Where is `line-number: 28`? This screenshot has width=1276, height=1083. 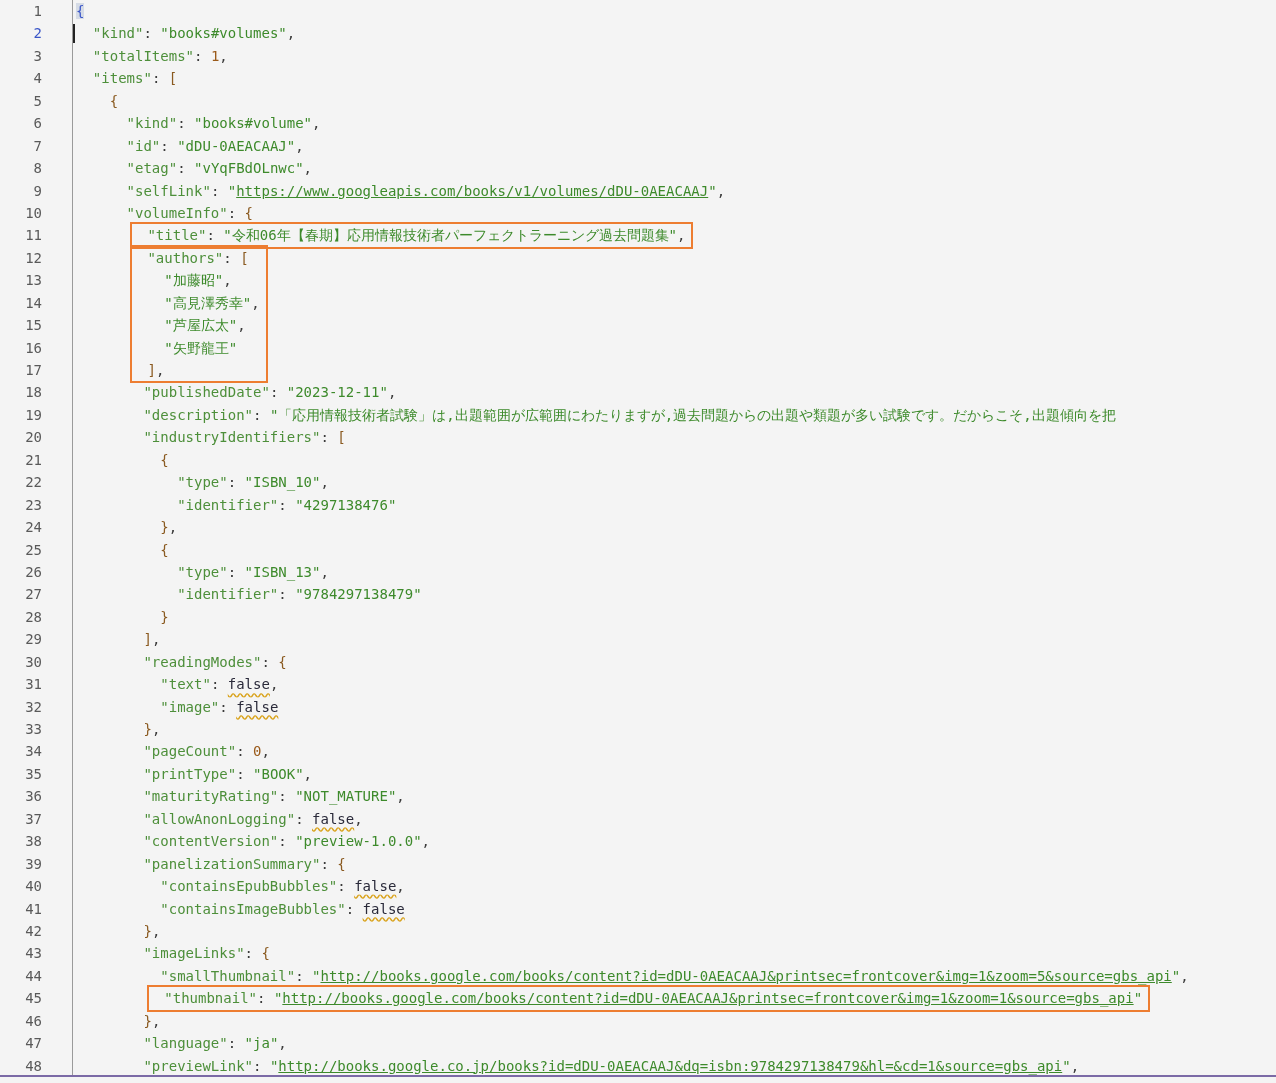
line-number: 28 is located at coordinates (33, 617).